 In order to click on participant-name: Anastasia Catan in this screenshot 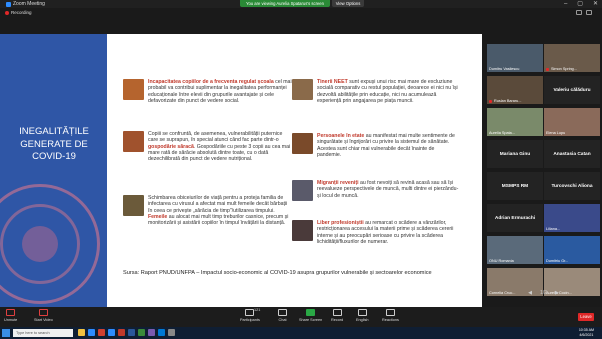, I will do `click(572, 154)`.